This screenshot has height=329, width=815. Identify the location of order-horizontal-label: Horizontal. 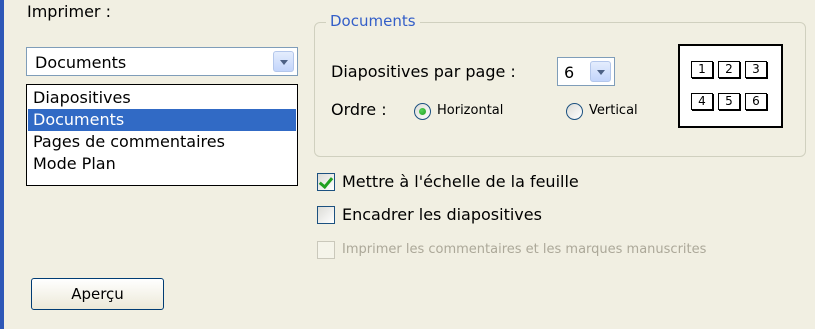
(470, 110).